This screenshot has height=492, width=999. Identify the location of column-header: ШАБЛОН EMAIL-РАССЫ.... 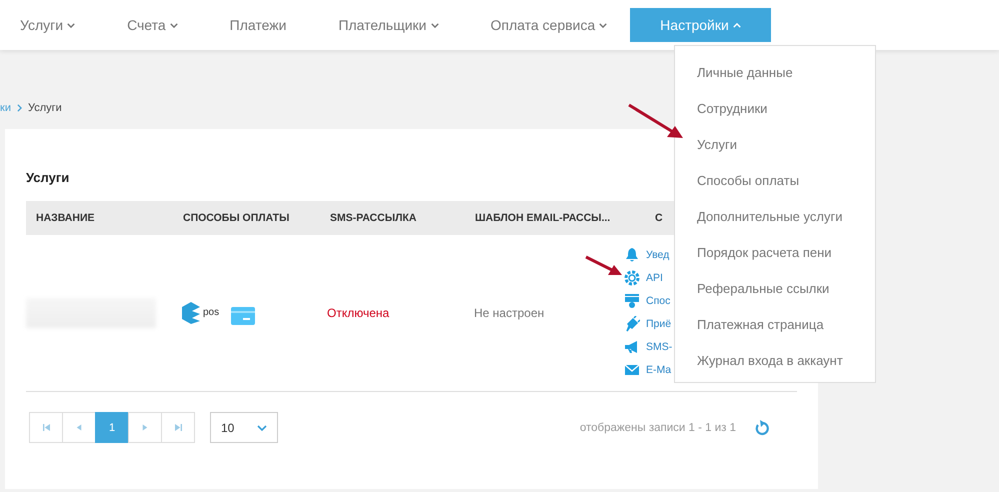
(543, 218).